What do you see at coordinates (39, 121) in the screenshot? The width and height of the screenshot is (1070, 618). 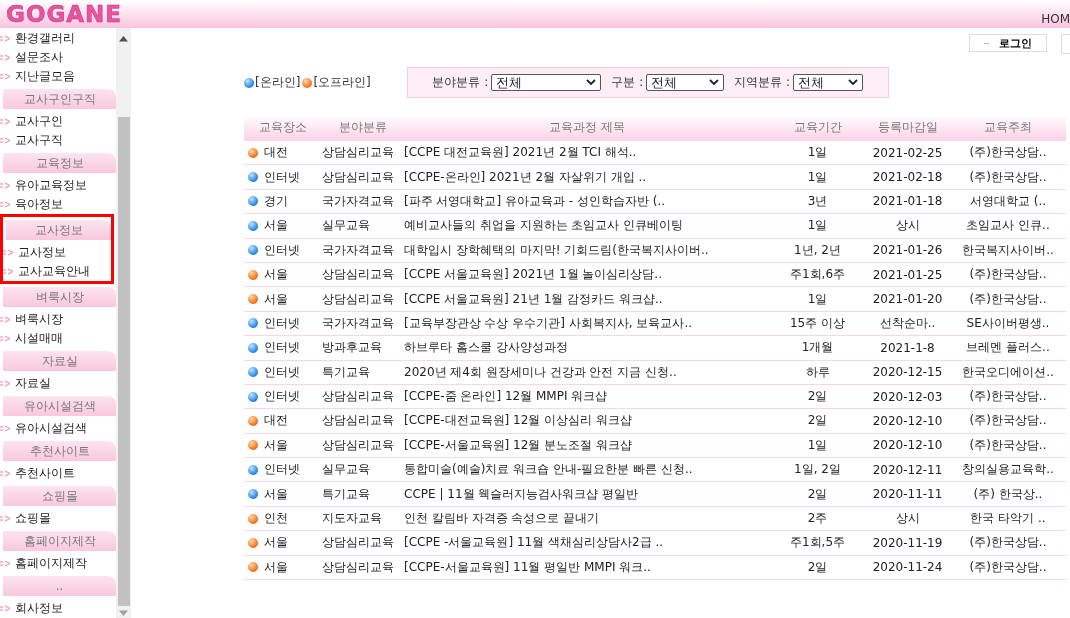 I see `link-label: 교사구인` at bounding box center [39, 121].